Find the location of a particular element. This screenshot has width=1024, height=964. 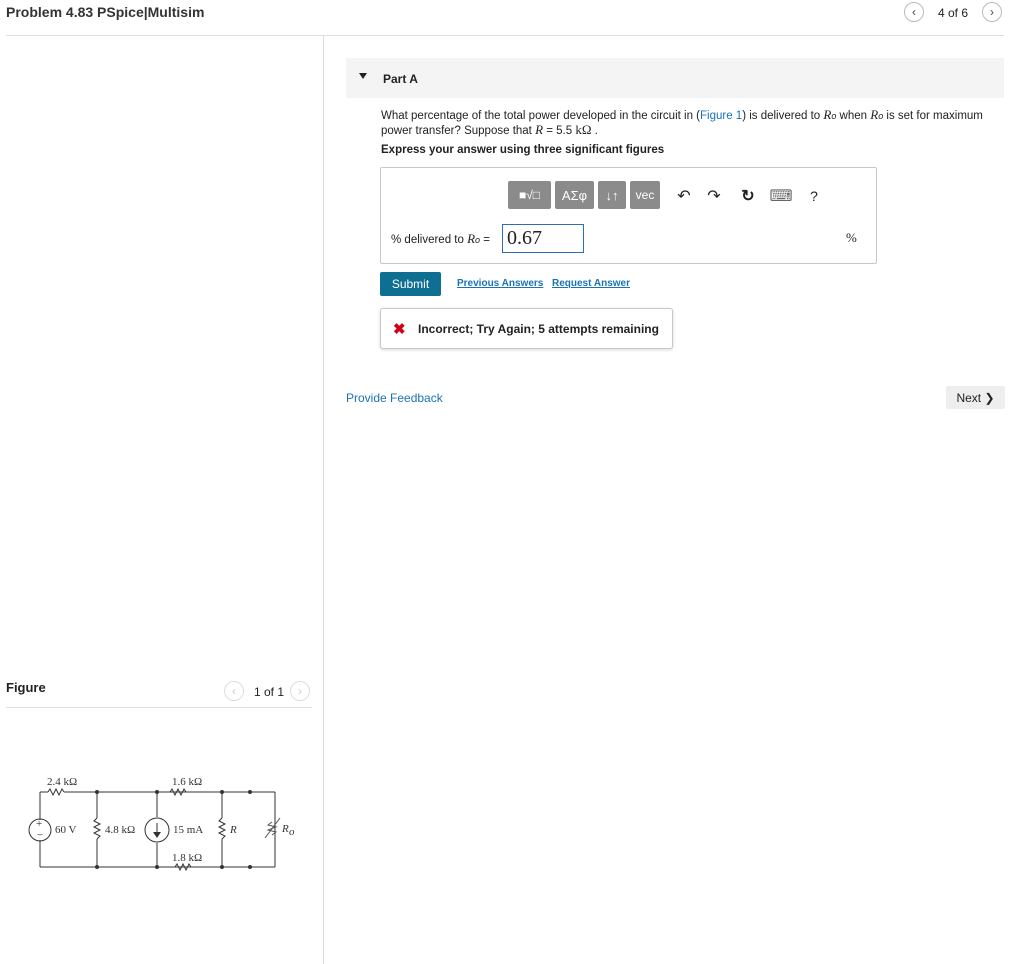

updown-button: ↓↑ is located at coordinates (612, 195).